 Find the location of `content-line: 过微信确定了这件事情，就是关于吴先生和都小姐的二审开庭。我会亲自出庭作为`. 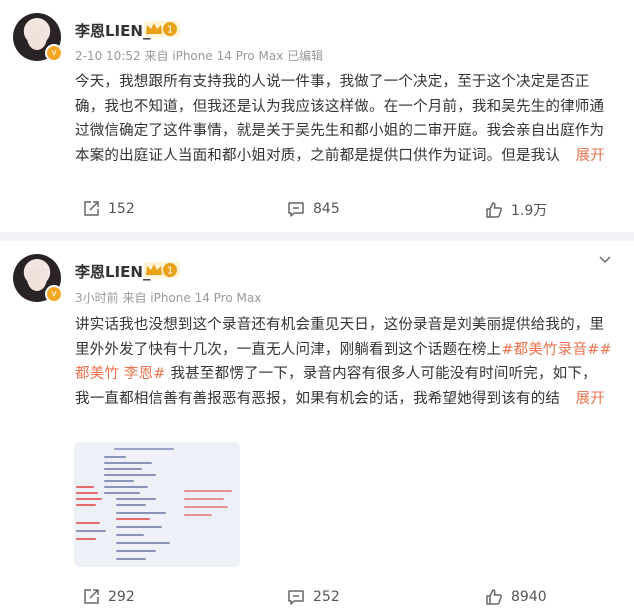

content-line: 过微信确定了这件事情，就是关于吴先生和都小姐的二审开庭。我会亲自出庭作为 is located at coordinates (340, 131).